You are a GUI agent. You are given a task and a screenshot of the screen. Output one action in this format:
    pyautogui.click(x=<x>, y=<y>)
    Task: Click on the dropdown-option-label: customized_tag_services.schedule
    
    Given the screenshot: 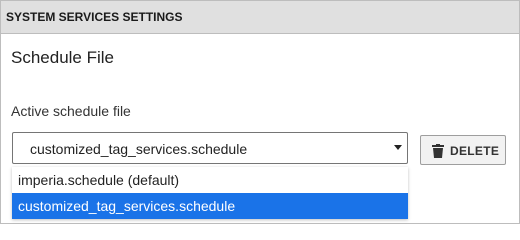 What is the action you would take?
    pyautogui.click(x=127, y=206)
    